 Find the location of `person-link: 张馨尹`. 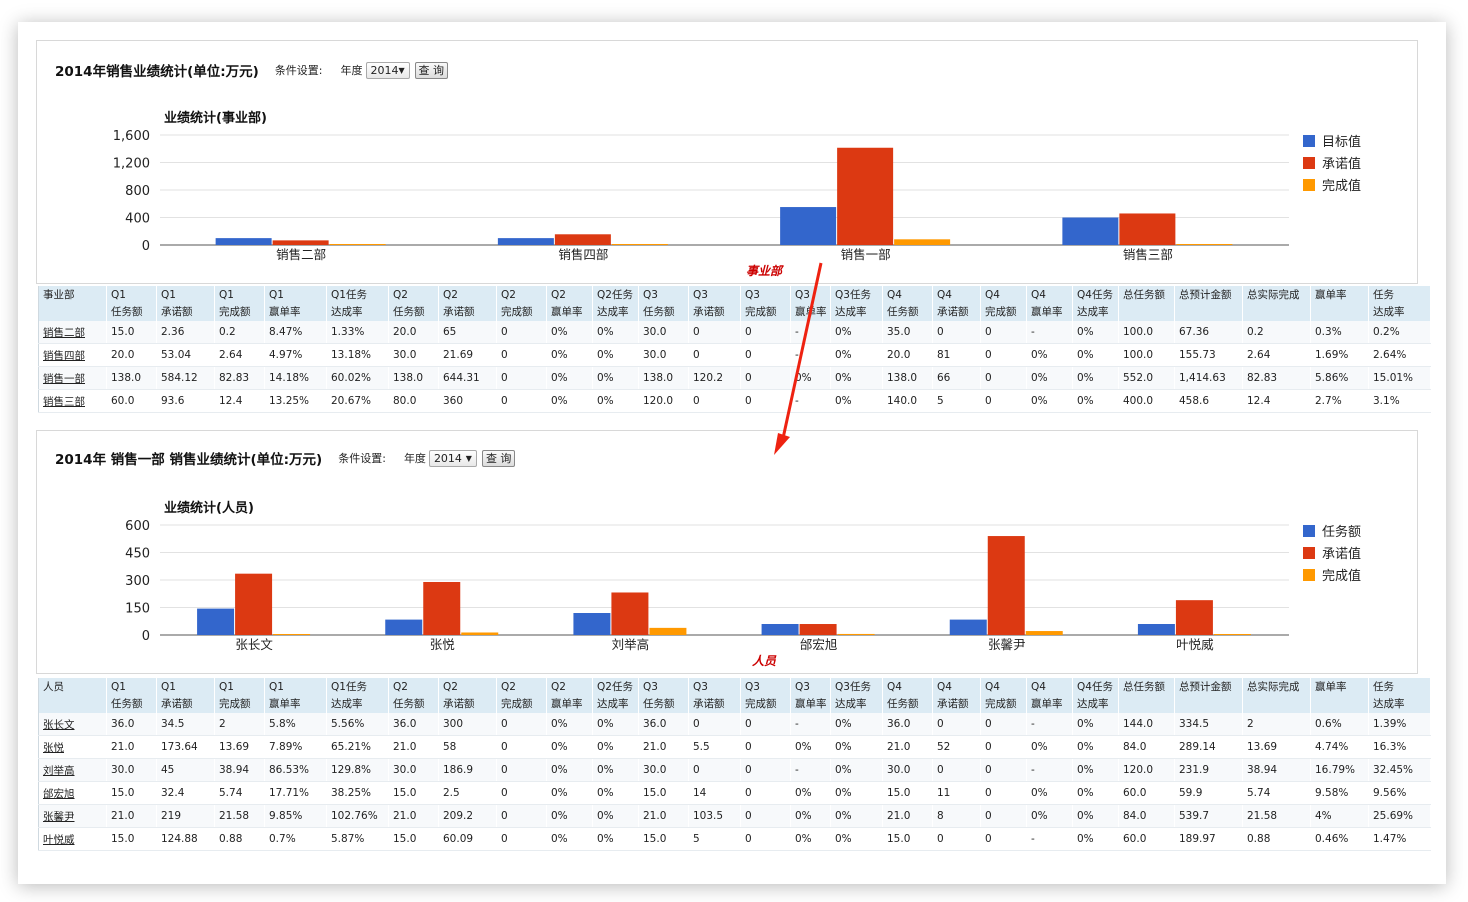

person-link: 张馨尹 is located at coordinates (59, 817).